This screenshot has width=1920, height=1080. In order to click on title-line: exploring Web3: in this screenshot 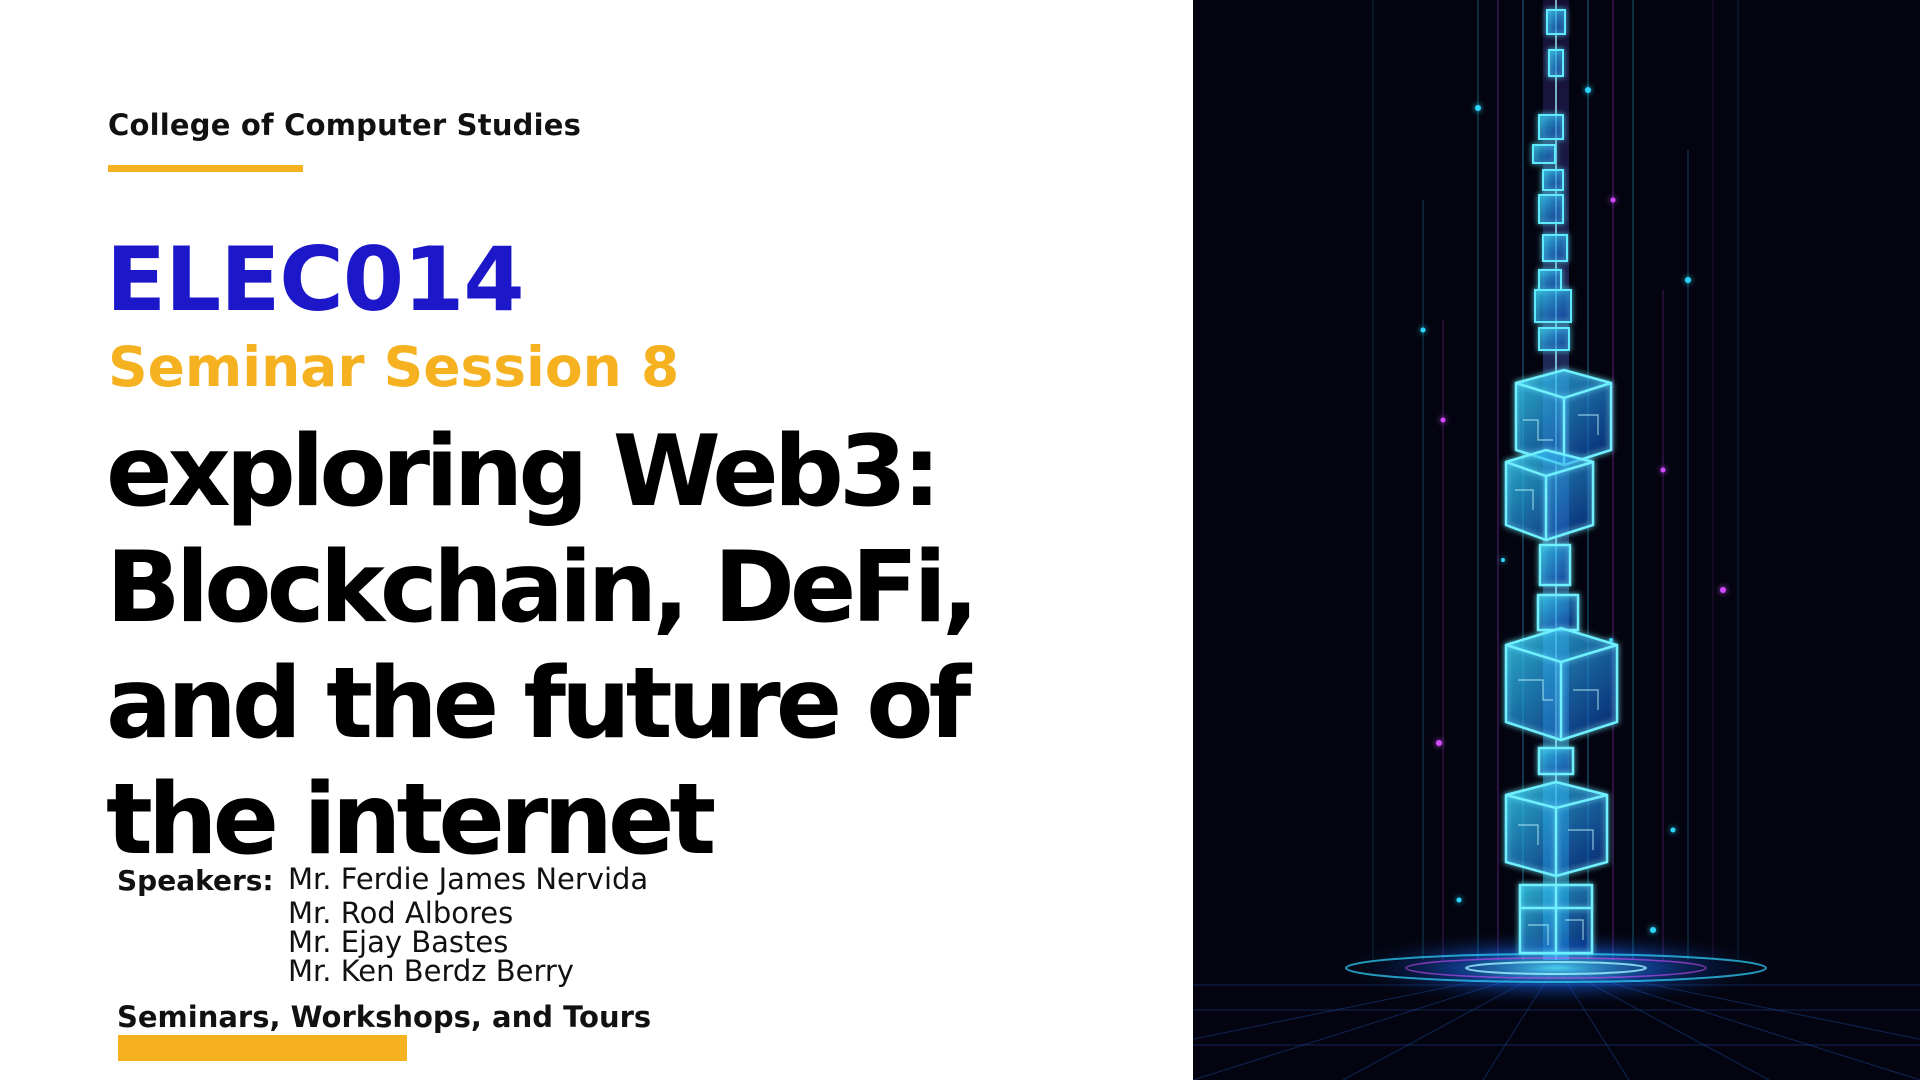, I will do `click(523, 472)`.